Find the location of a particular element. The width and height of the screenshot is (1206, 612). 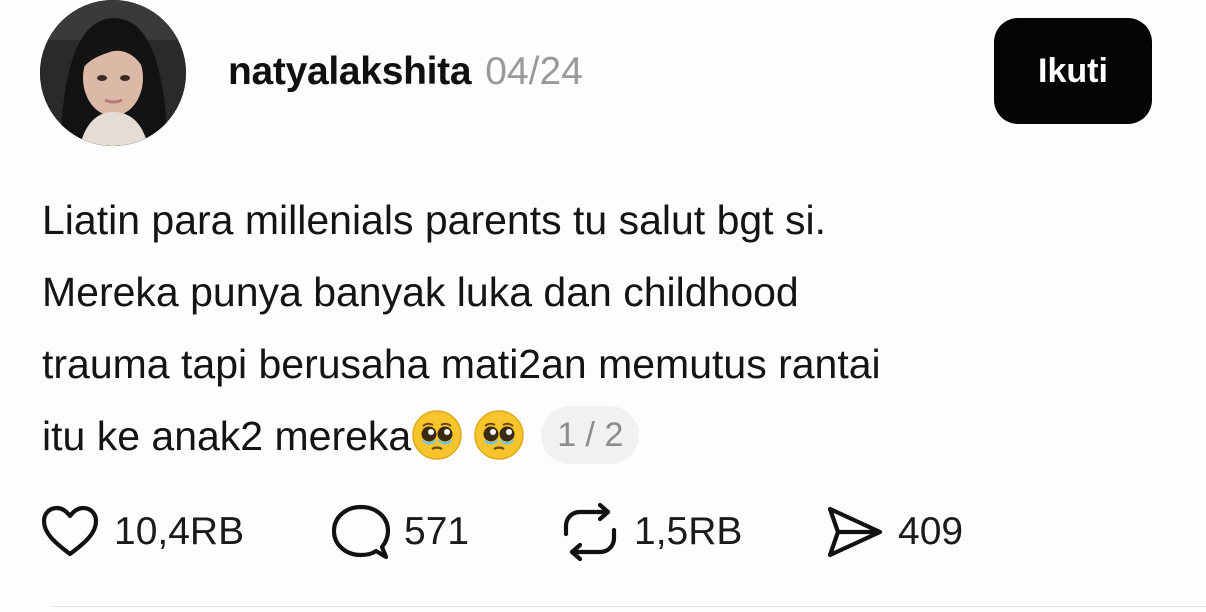

username: natyalakshita is located at coordinates (350, 72).